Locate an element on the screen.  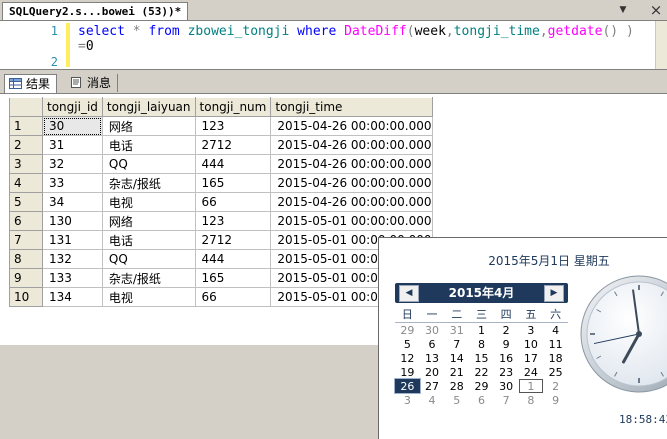
calendar-day: 22 is located at coordinates (481, 372).